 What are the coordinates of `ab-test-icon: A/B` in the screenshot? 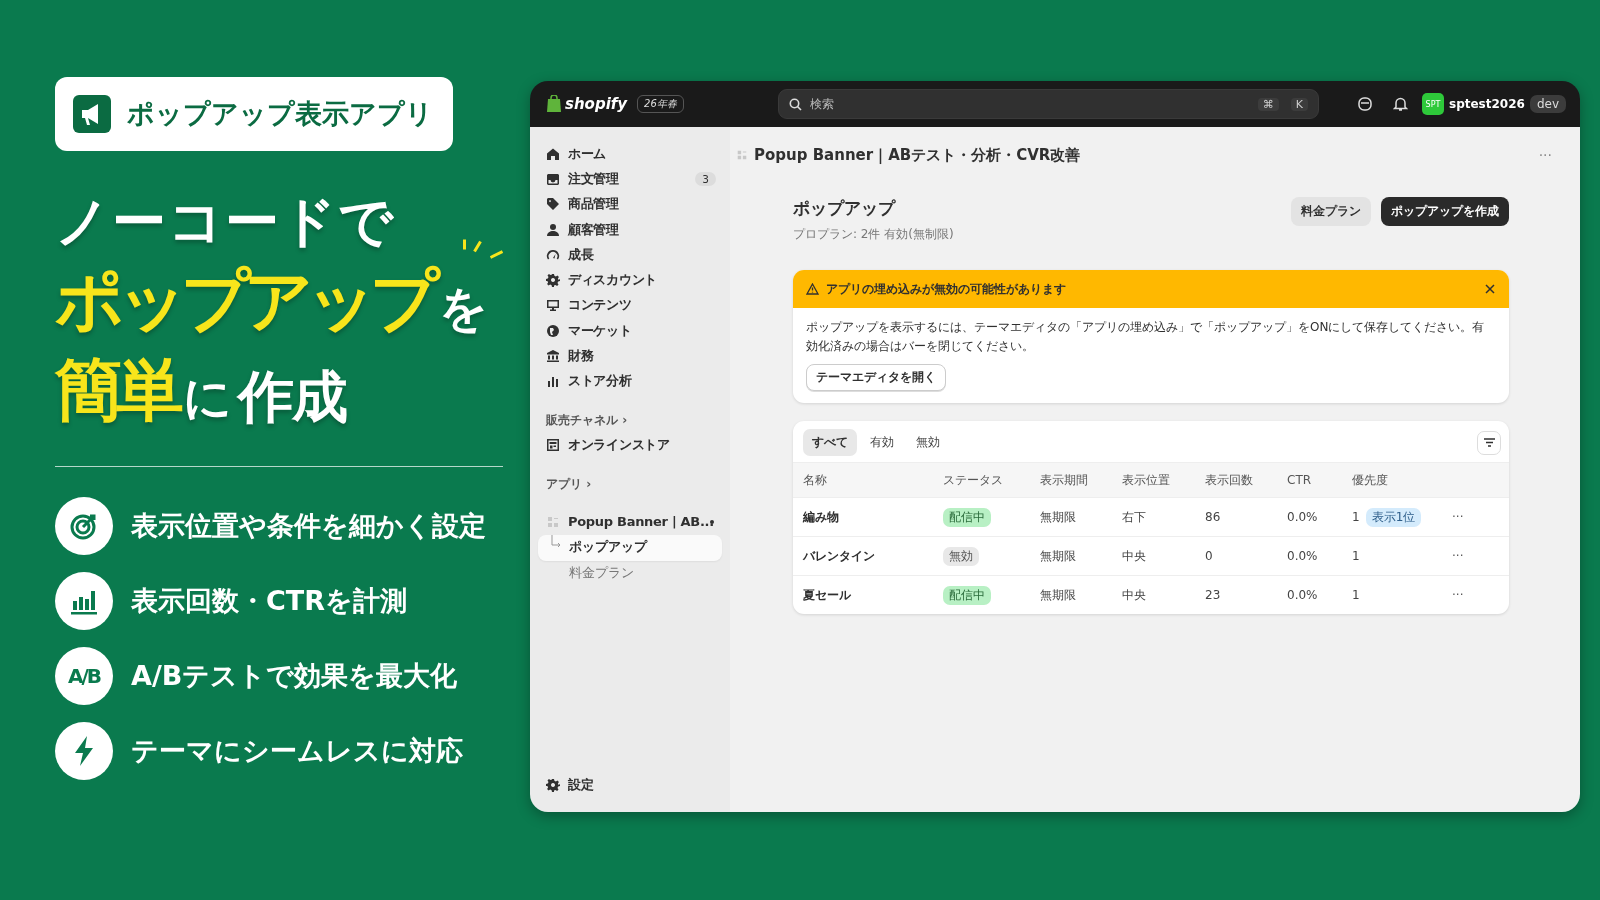 It's located at (84, 676).